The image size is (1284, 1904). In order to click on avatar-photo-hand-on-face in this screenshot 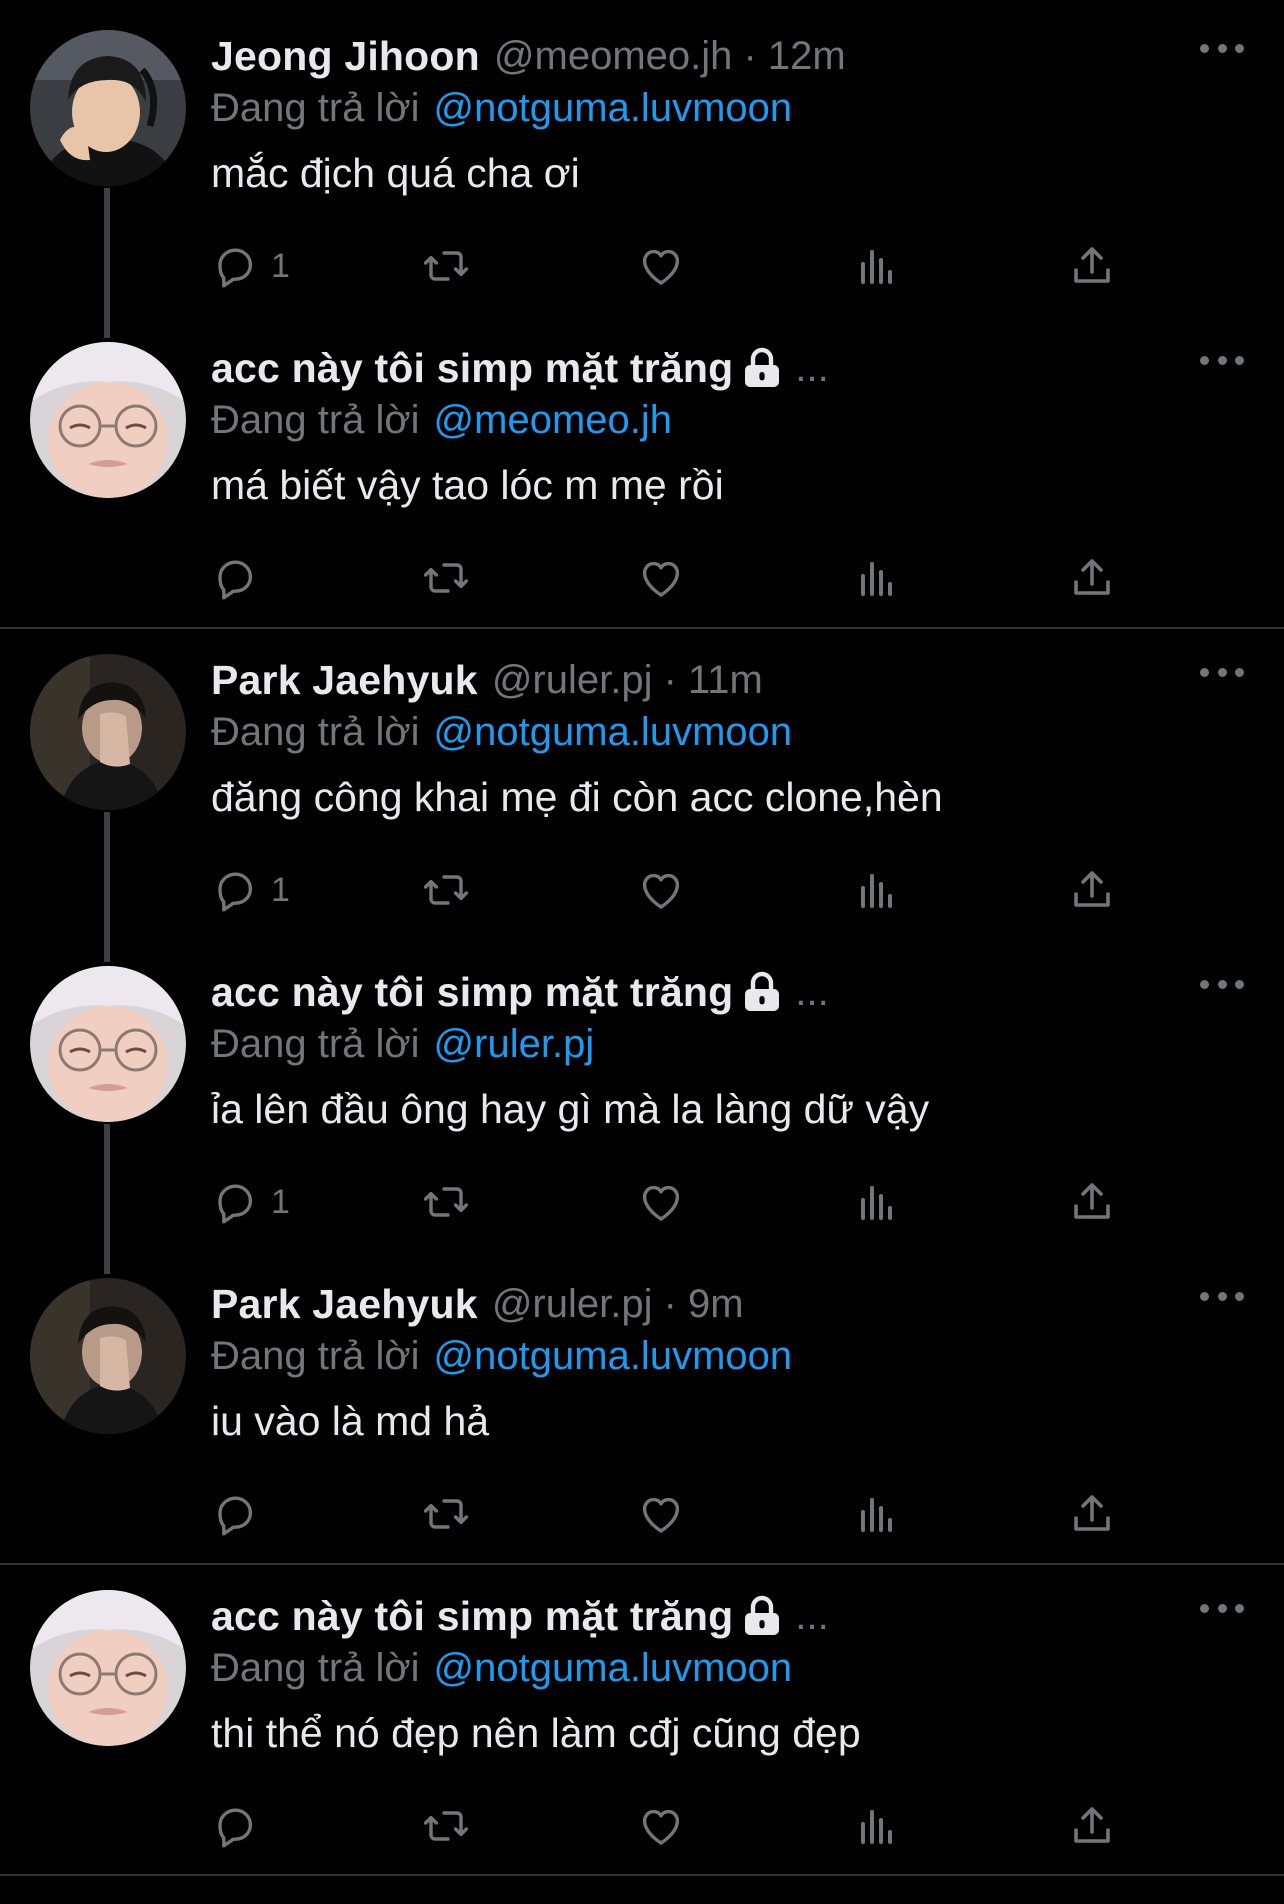, I will do `click(108, 732)`.